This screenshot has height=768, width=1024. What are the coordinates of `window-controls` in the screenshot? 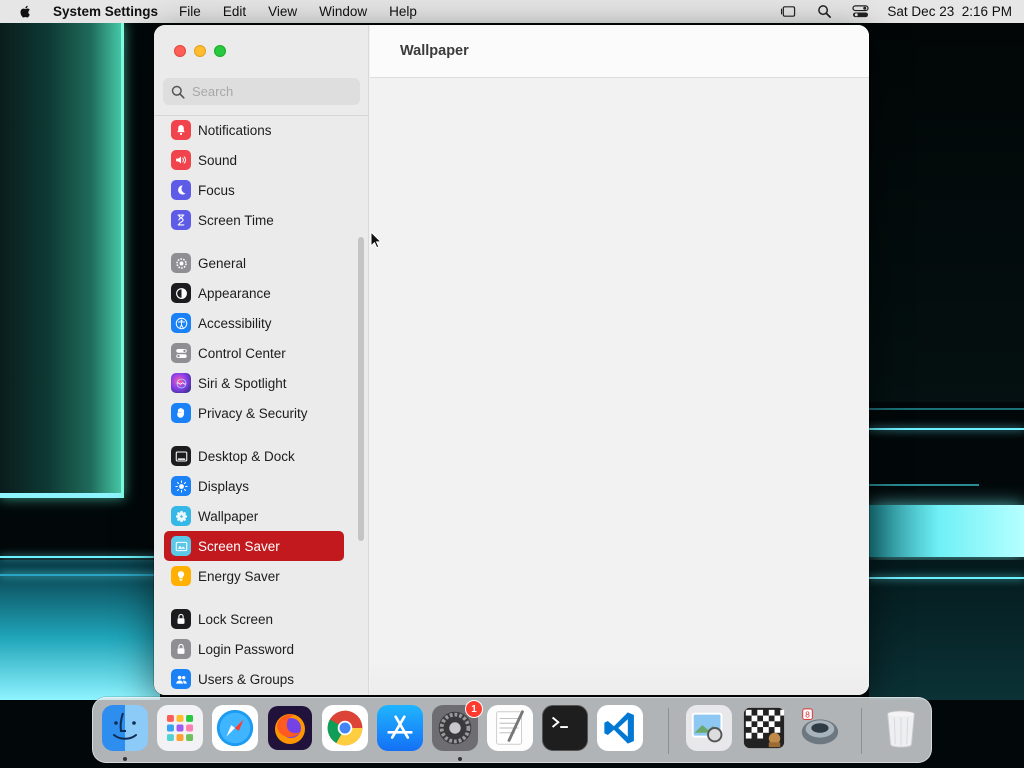 It's located at (200, 51).